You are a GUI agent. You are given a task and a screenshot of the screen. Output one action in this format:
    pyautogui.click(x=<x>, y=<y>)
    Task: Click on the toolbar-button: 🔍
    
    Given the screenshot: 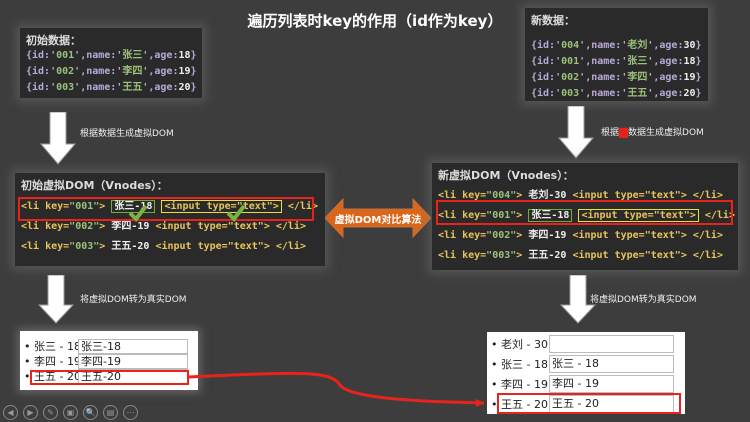 What is the action you would take?
    pyautogui.click(x=90, y=412)
    